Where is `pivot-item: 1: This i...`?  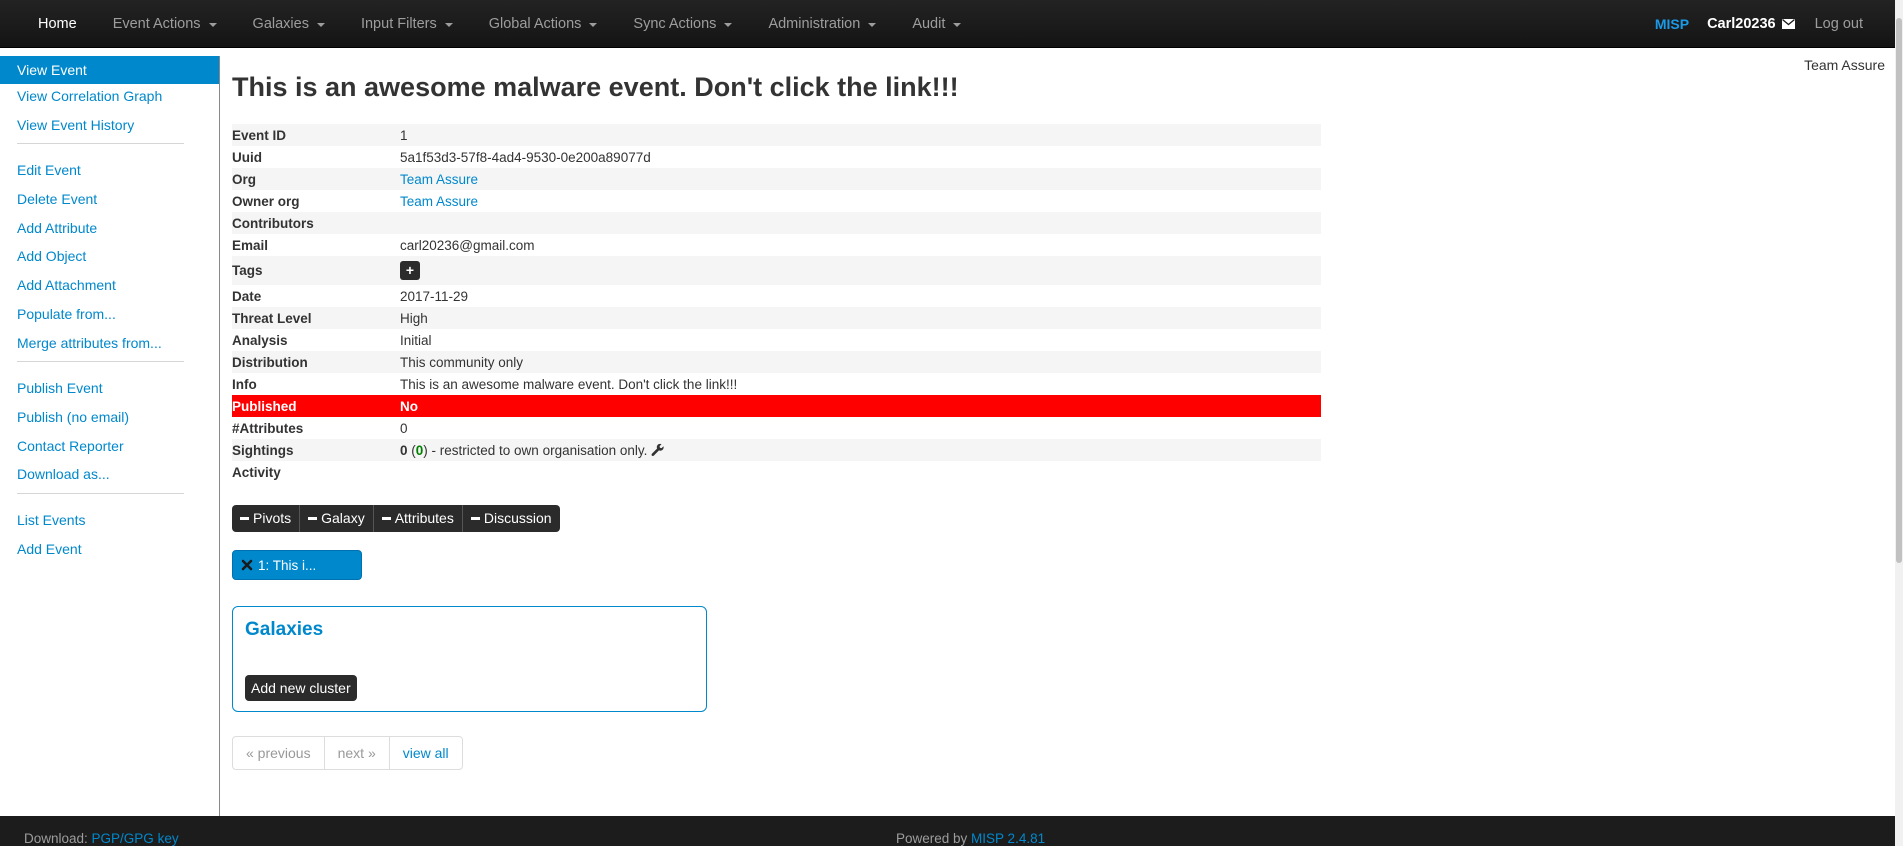 pivot-item: 1: This i... is located at coordinates (297, 565).